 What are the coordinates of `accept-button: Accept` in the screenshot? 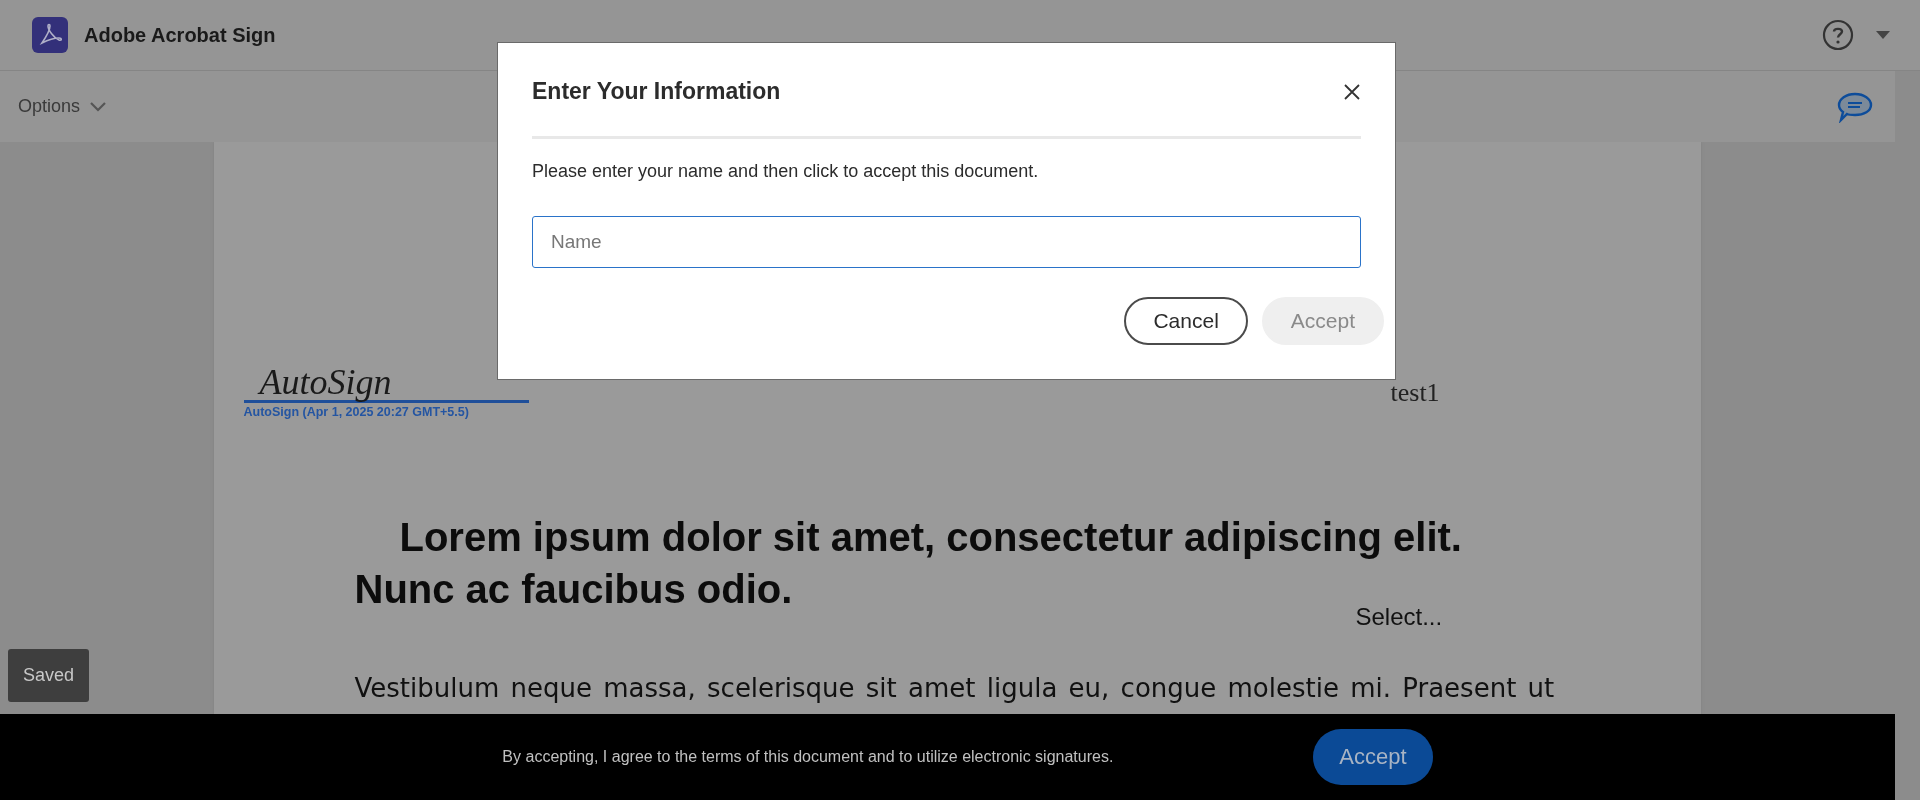 It's located at (1373, 757).